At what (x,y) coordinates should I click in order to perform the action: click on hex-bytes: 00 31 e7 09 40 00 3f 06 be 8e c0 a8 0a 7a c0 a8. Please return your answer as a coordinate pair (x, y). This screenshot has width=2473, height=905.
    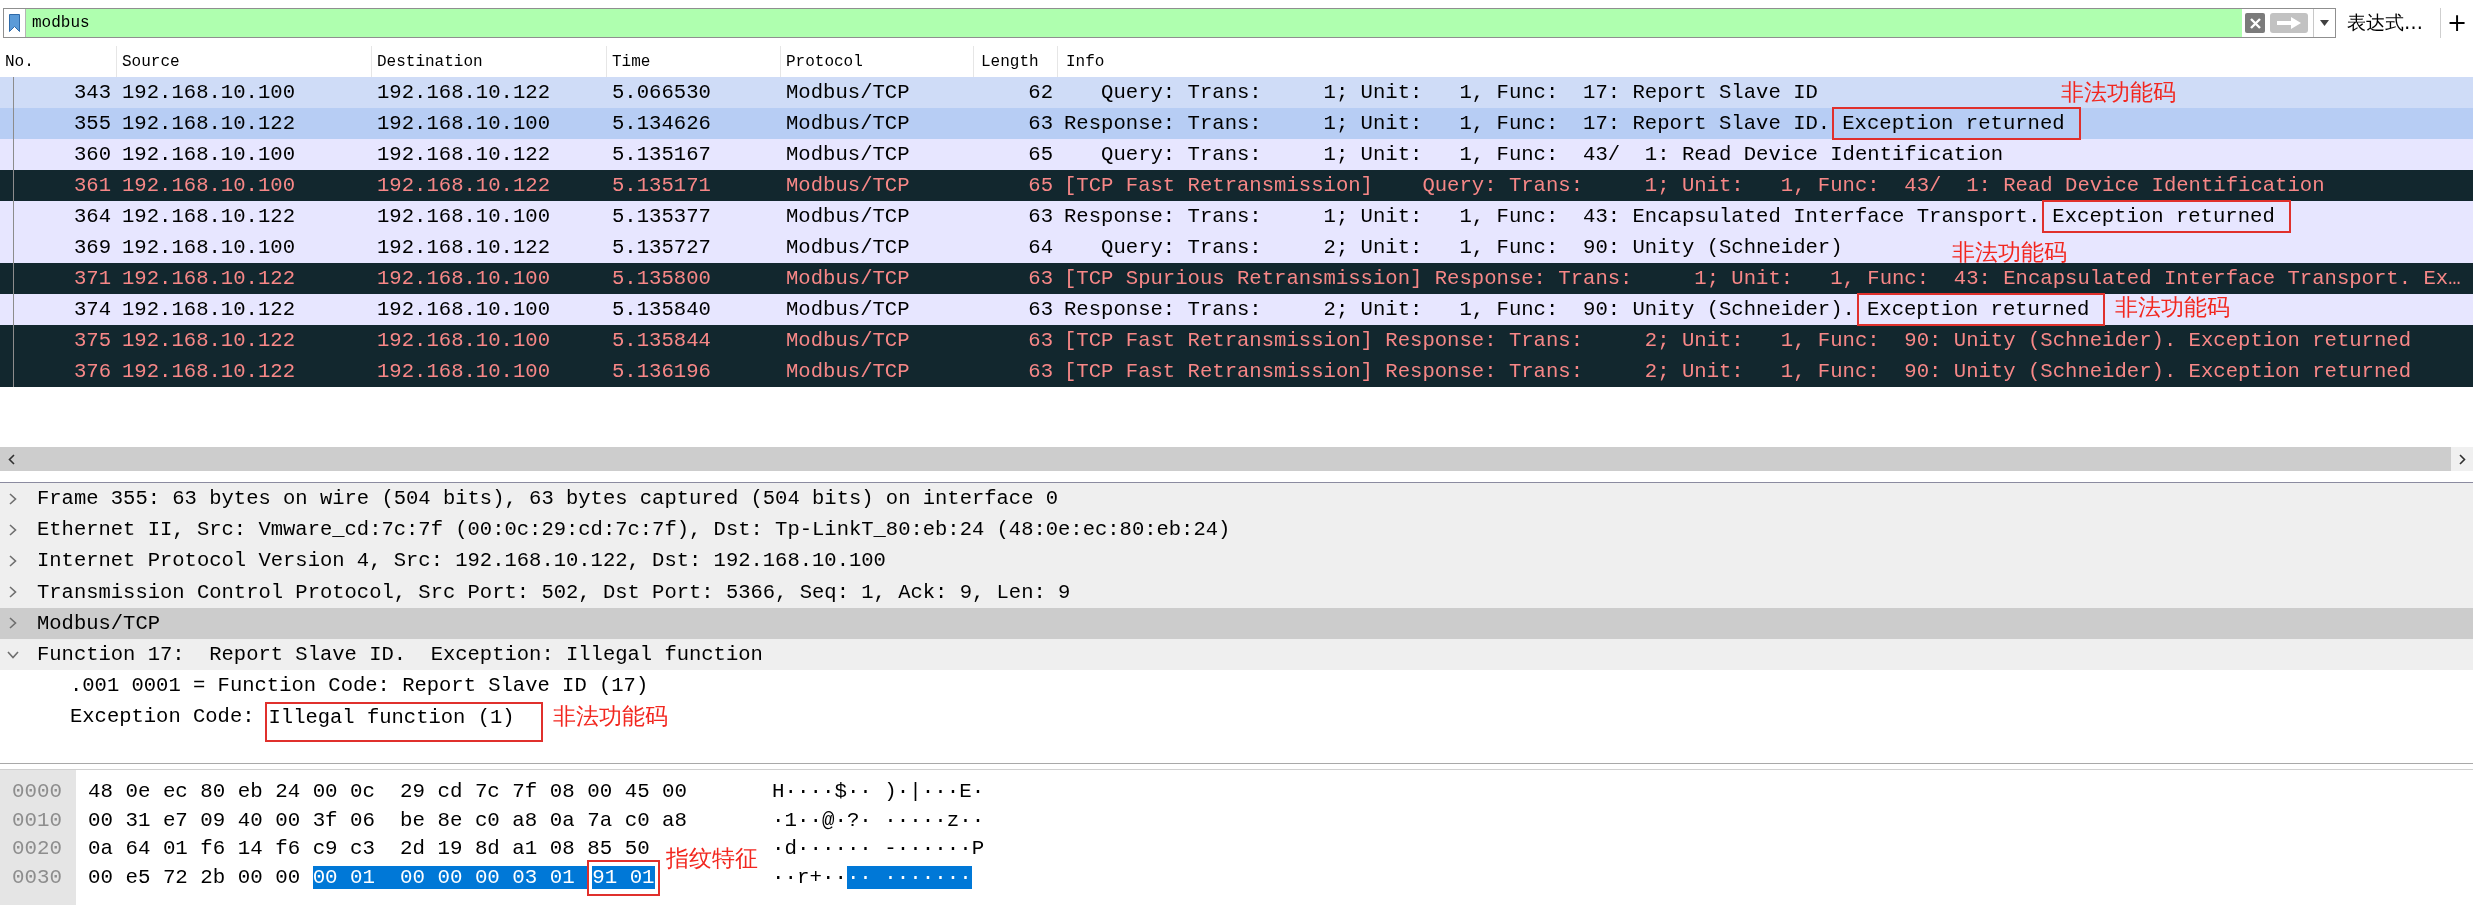
    Looking at the image, I should click on (388, 820).